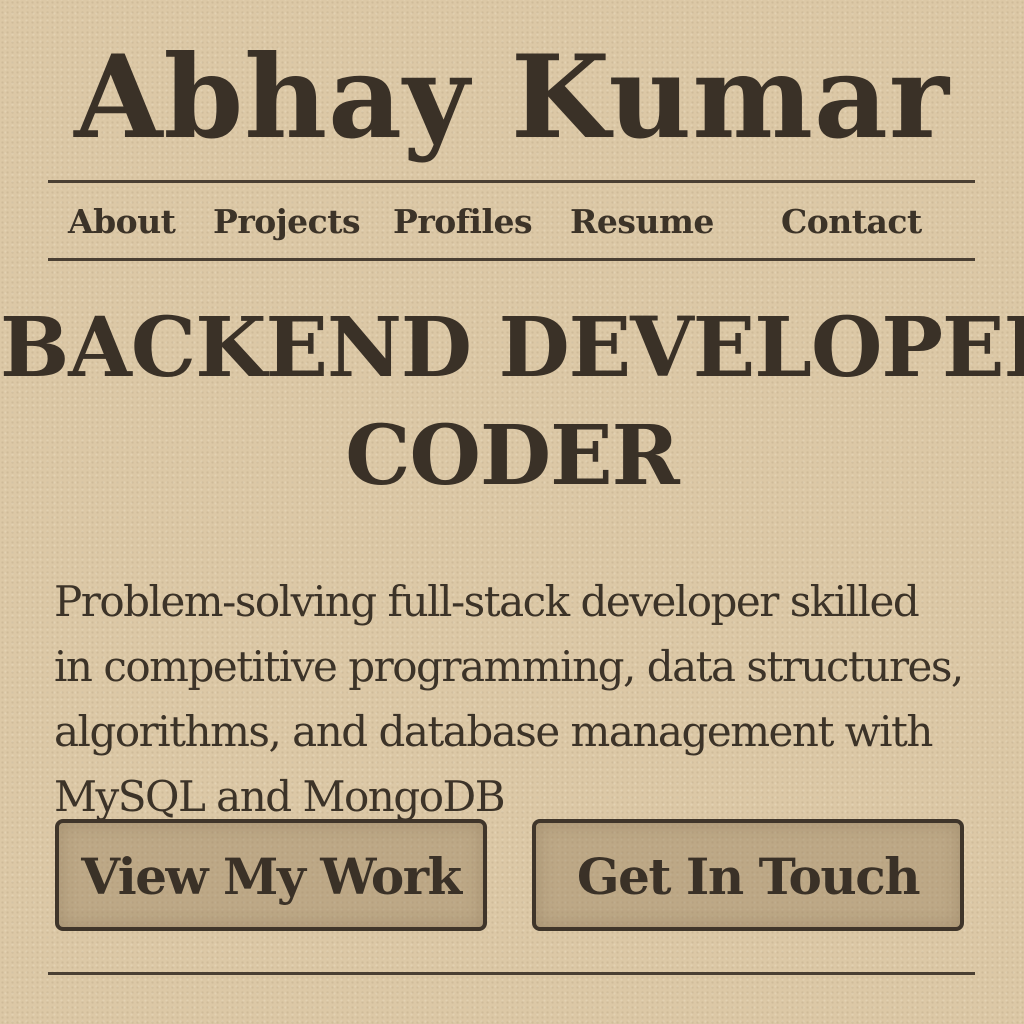  Describe the element at coordinates (642, 220) in the screenshot. I see `nav-item-resume: Resume` at that location.